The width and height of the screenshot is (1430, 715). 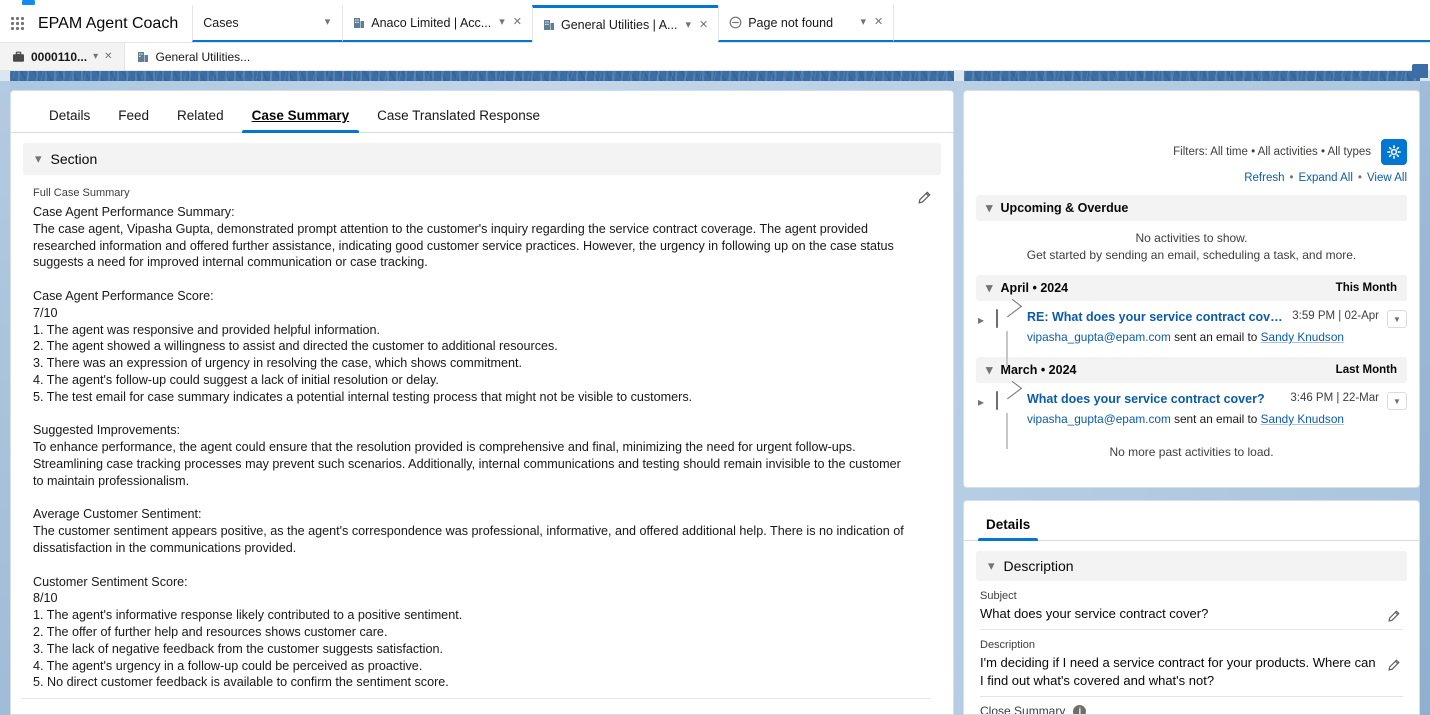 What do you see at coordinates (5, 76) in the screenshot?
I see `band-gap-left` at bounding box center [5, 76].